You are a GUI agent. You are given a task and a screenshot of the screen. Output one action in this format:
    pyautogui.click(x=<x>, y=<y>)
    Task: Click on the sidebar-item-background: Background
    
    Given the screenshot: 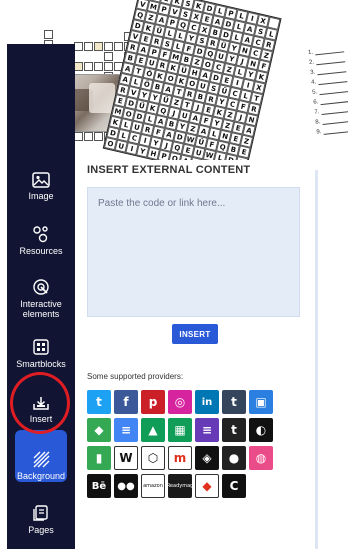 What is the action you would take?
    pyautogui.click(x=41, y=465)
    